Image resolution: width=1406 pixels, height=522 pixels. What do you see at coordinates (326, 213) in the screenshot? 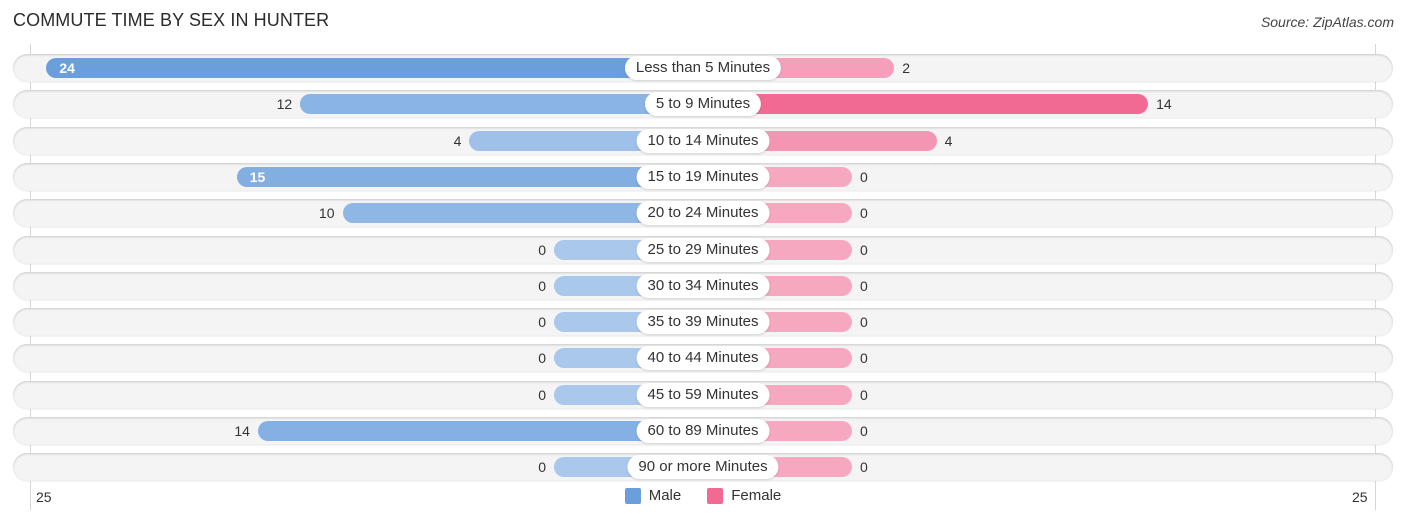
I see `value-label-male: 10` at bounding box center [326, 213].